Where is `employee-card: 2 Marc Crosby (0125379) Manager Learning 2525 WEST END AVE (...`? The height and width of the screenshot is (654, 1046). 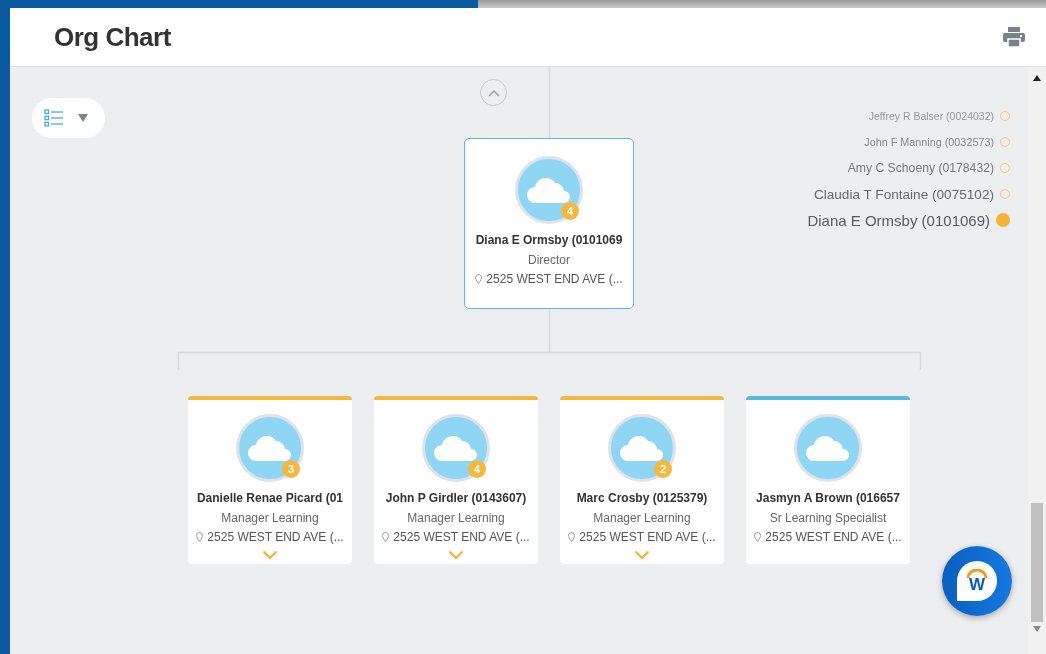 employee-card: 2 Marc Crosby (0125379) Manager Learning 2525 WEST END AVE (... is located at coordinates (642, 480).